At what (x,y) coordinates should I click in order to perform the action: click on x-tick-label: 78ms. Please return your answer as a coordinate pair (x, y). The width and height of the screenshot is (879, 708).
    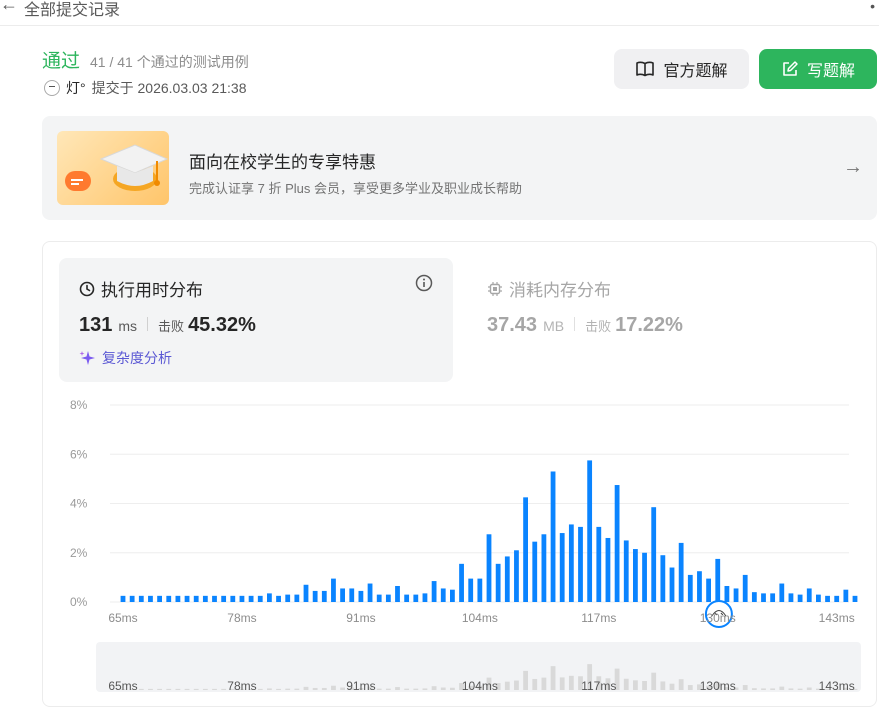
    Looking at the image, I should click on (241, 618).